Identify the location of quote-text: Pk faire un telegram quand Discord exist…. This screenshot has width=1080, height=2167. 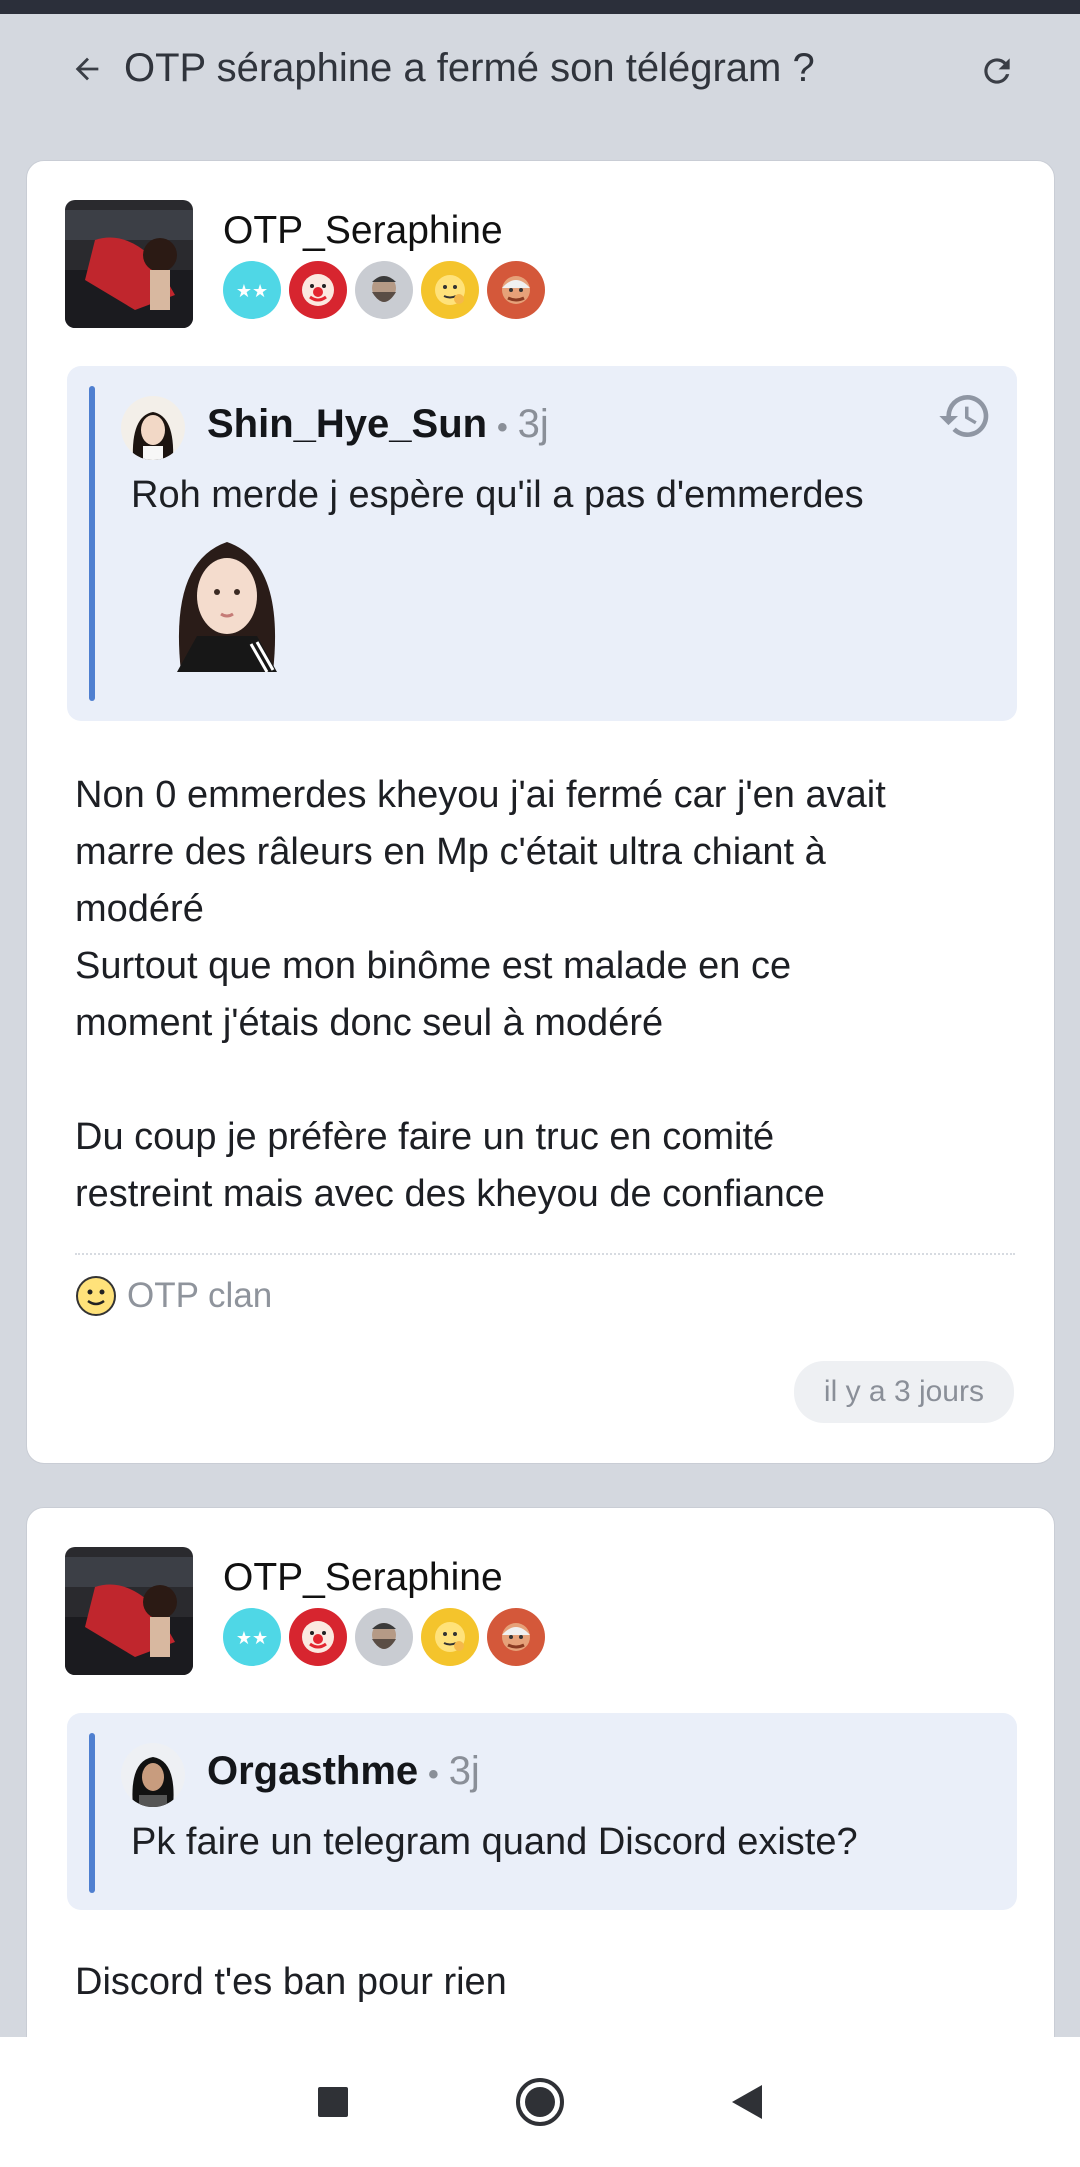
(494, 1842).